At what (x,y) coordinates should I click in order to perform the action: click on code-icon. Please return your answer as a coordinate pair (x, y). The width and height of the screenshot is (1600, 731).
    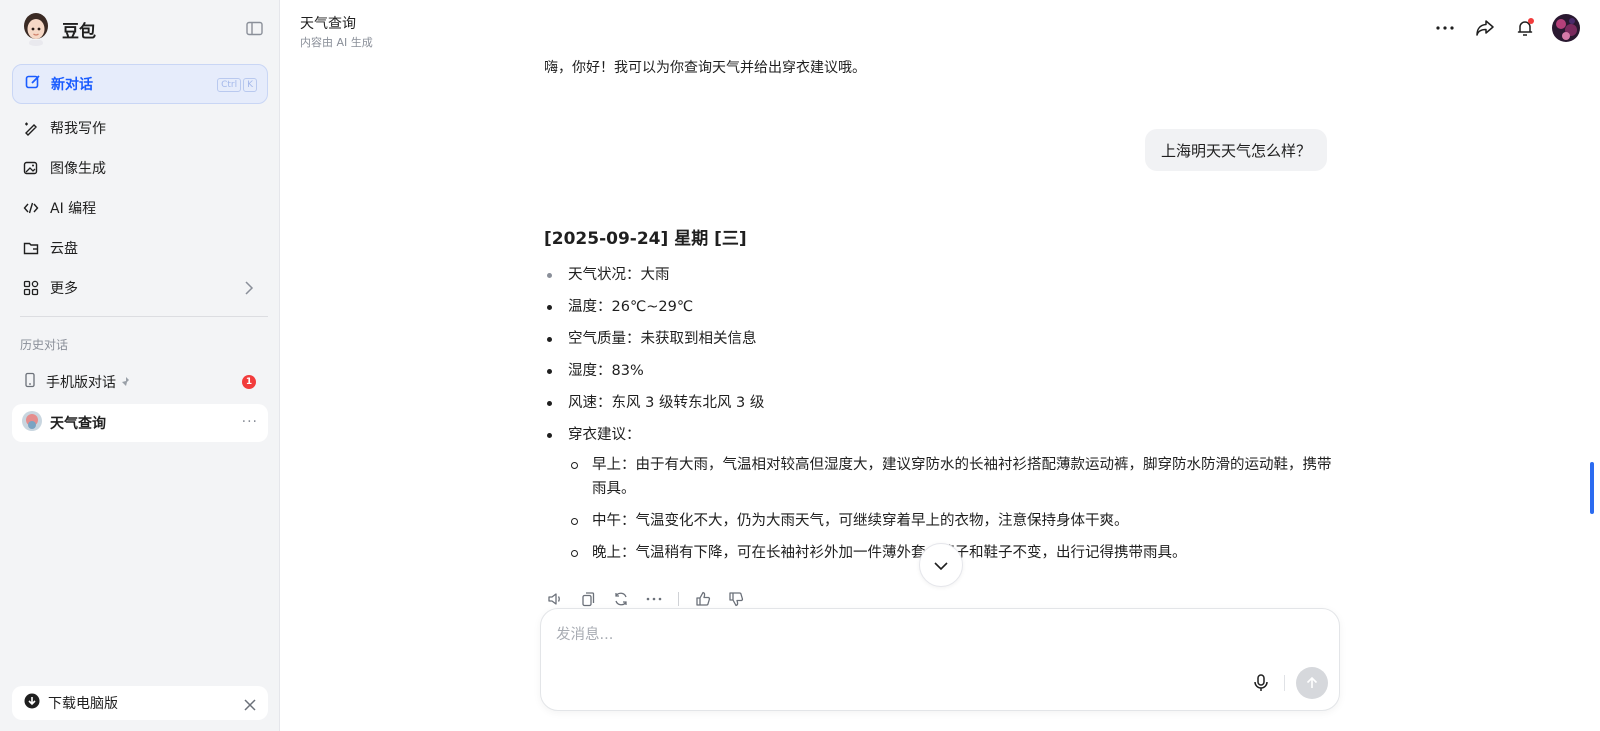
    Looking at the image, I should click on (31, 208).